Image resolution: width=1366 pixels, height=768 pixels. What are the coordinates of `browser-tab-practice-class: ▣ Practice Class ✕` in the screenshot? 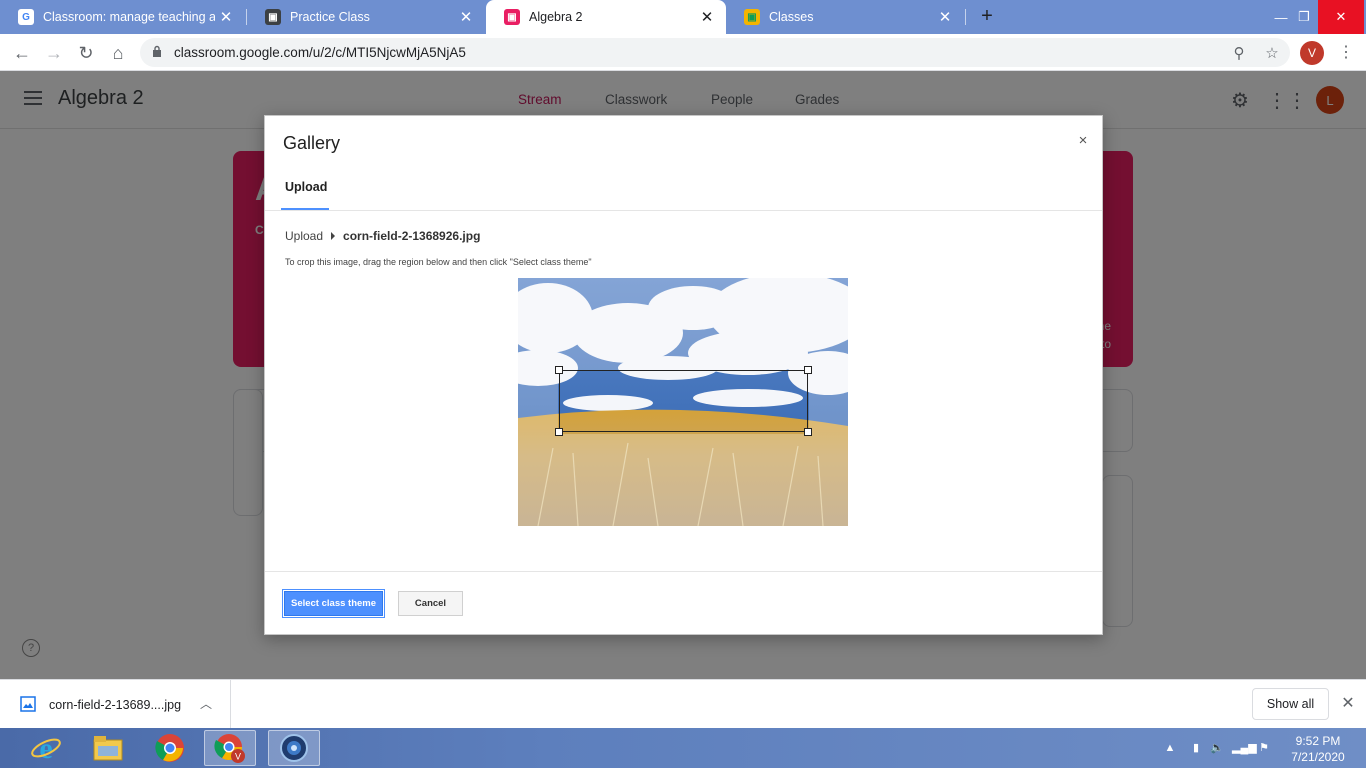 It's located at (366, 17).